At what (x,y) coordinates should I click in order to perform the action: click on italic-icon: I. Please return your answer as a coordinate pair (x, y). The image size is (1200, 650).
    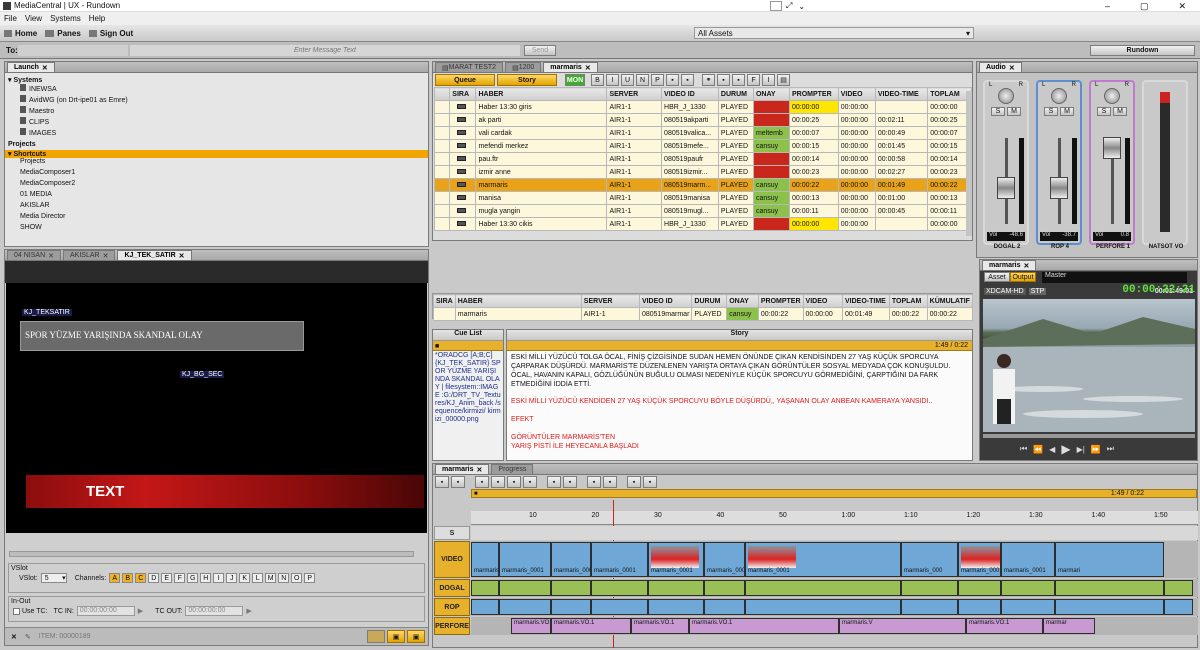
    Looking at the image, I should click on (612, 80).